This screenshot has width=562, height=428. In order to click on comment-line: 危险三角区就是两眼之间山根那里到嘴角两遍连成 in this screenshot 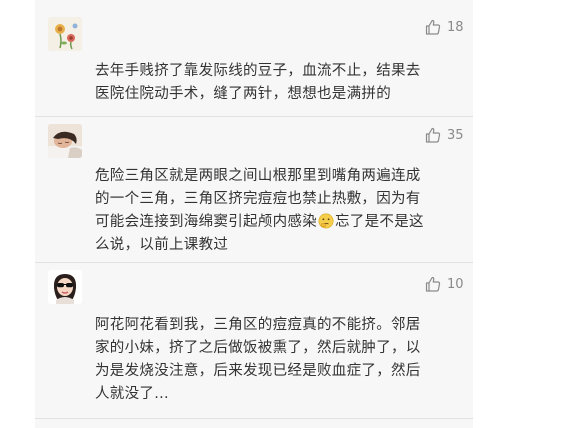, I will do `click(258, 176)`.